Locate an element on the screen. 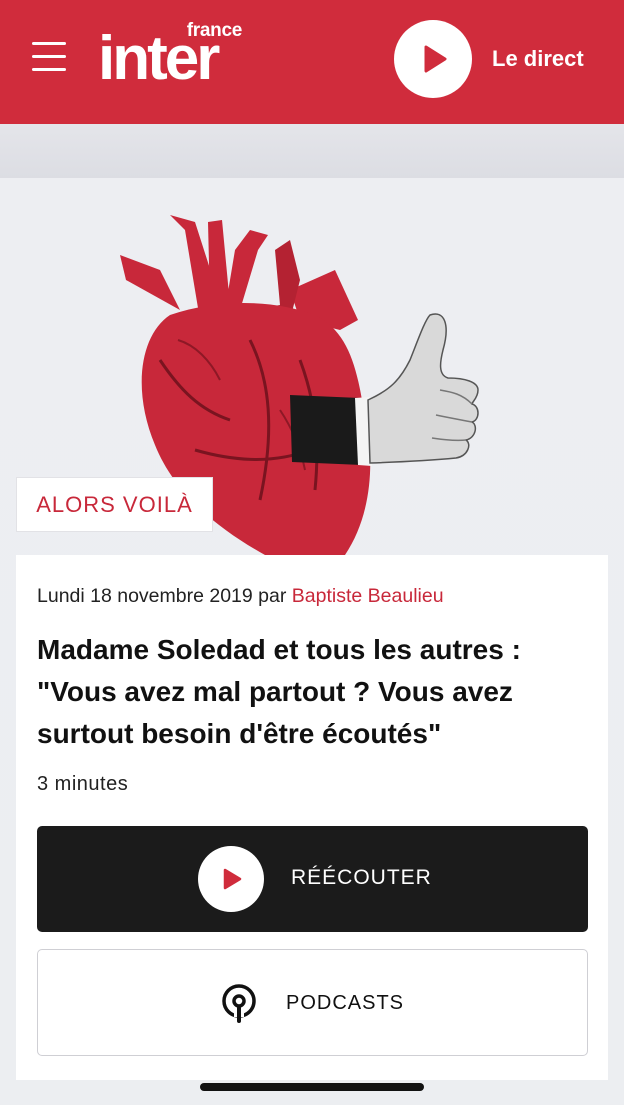 This screenshot has height=1105, width=624. podcast-icon is located at coordinates (239, 1003).